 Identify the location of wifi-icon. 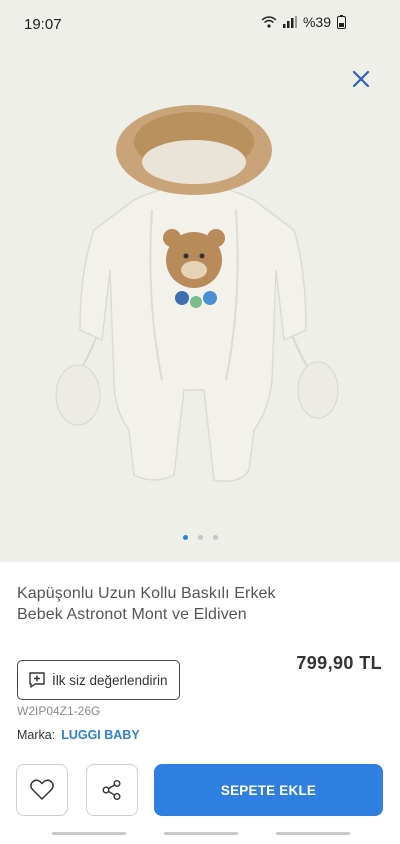
(269, 22).